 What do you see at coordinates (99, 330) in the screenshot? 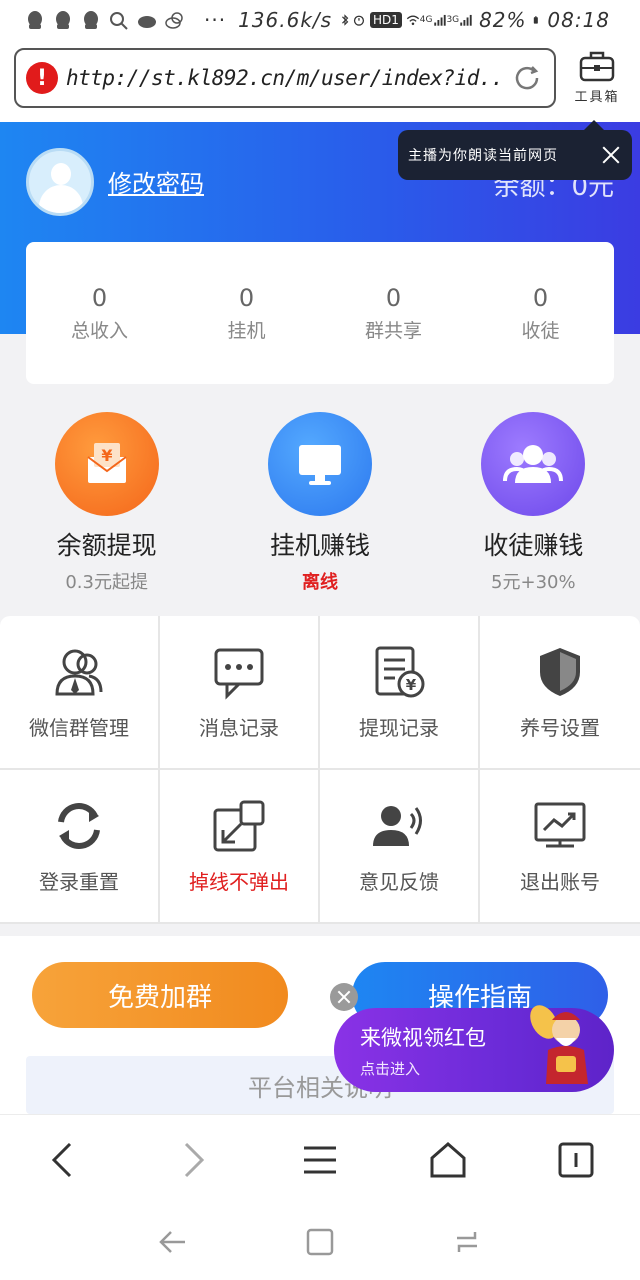
I see `stat-label: 总收入` at bounding box center [99, 330].